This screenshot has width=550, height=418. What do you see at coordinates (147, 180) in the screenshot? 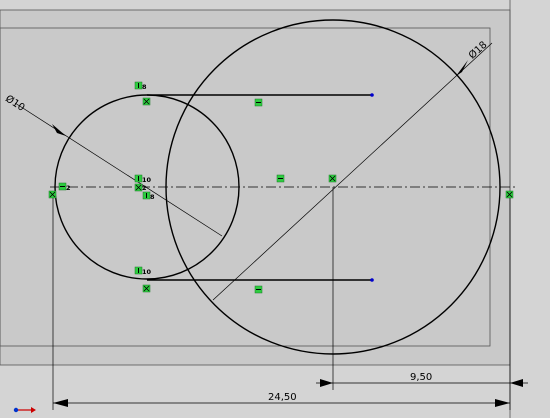
I see `tangent-mid-count: 10` at bounding box center [147, 180].